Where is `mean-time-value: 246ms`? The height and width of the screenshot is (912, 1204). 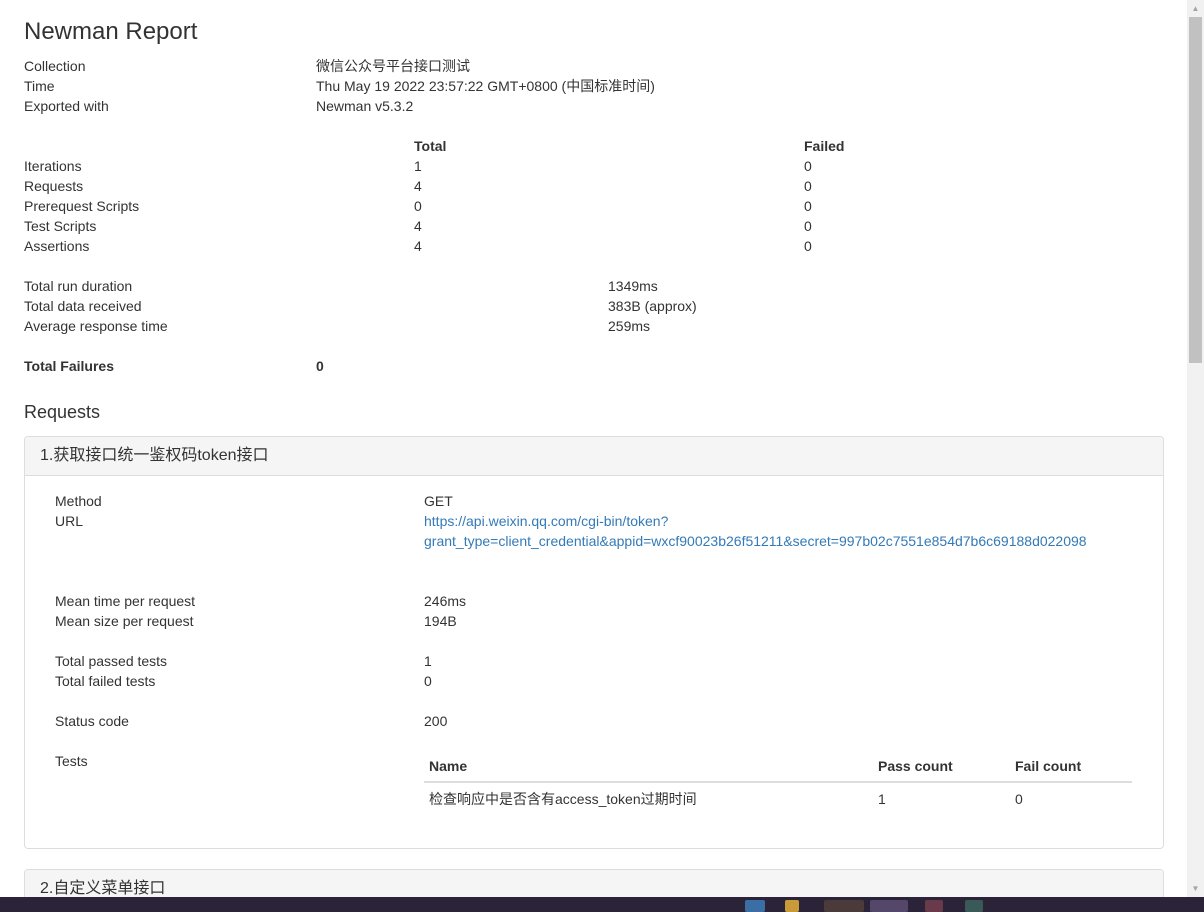 mean-time-value: 246ms is located at coordinates (445, 601).